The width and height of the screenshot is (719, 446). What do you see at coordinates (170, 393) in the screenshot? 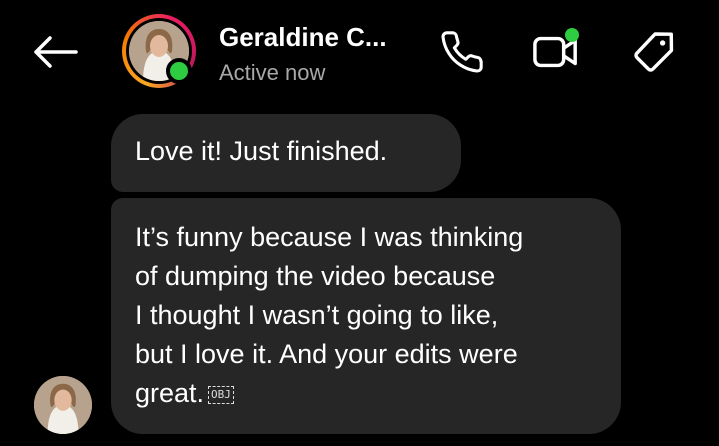
I see `message-text-fragment: great.` at bounding box center [170, 393].